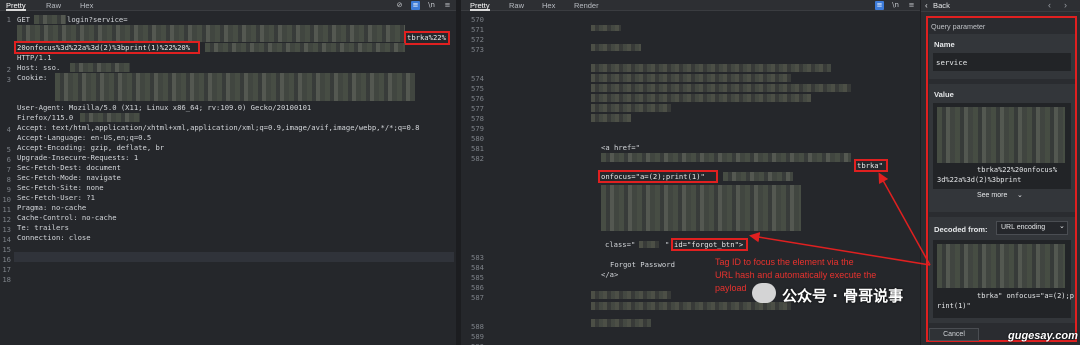 This screenshot has width=1080, height=345. Describe the element at coordinates (904, 219) in the screenshot. I see `arrow-to-tail` at that location.